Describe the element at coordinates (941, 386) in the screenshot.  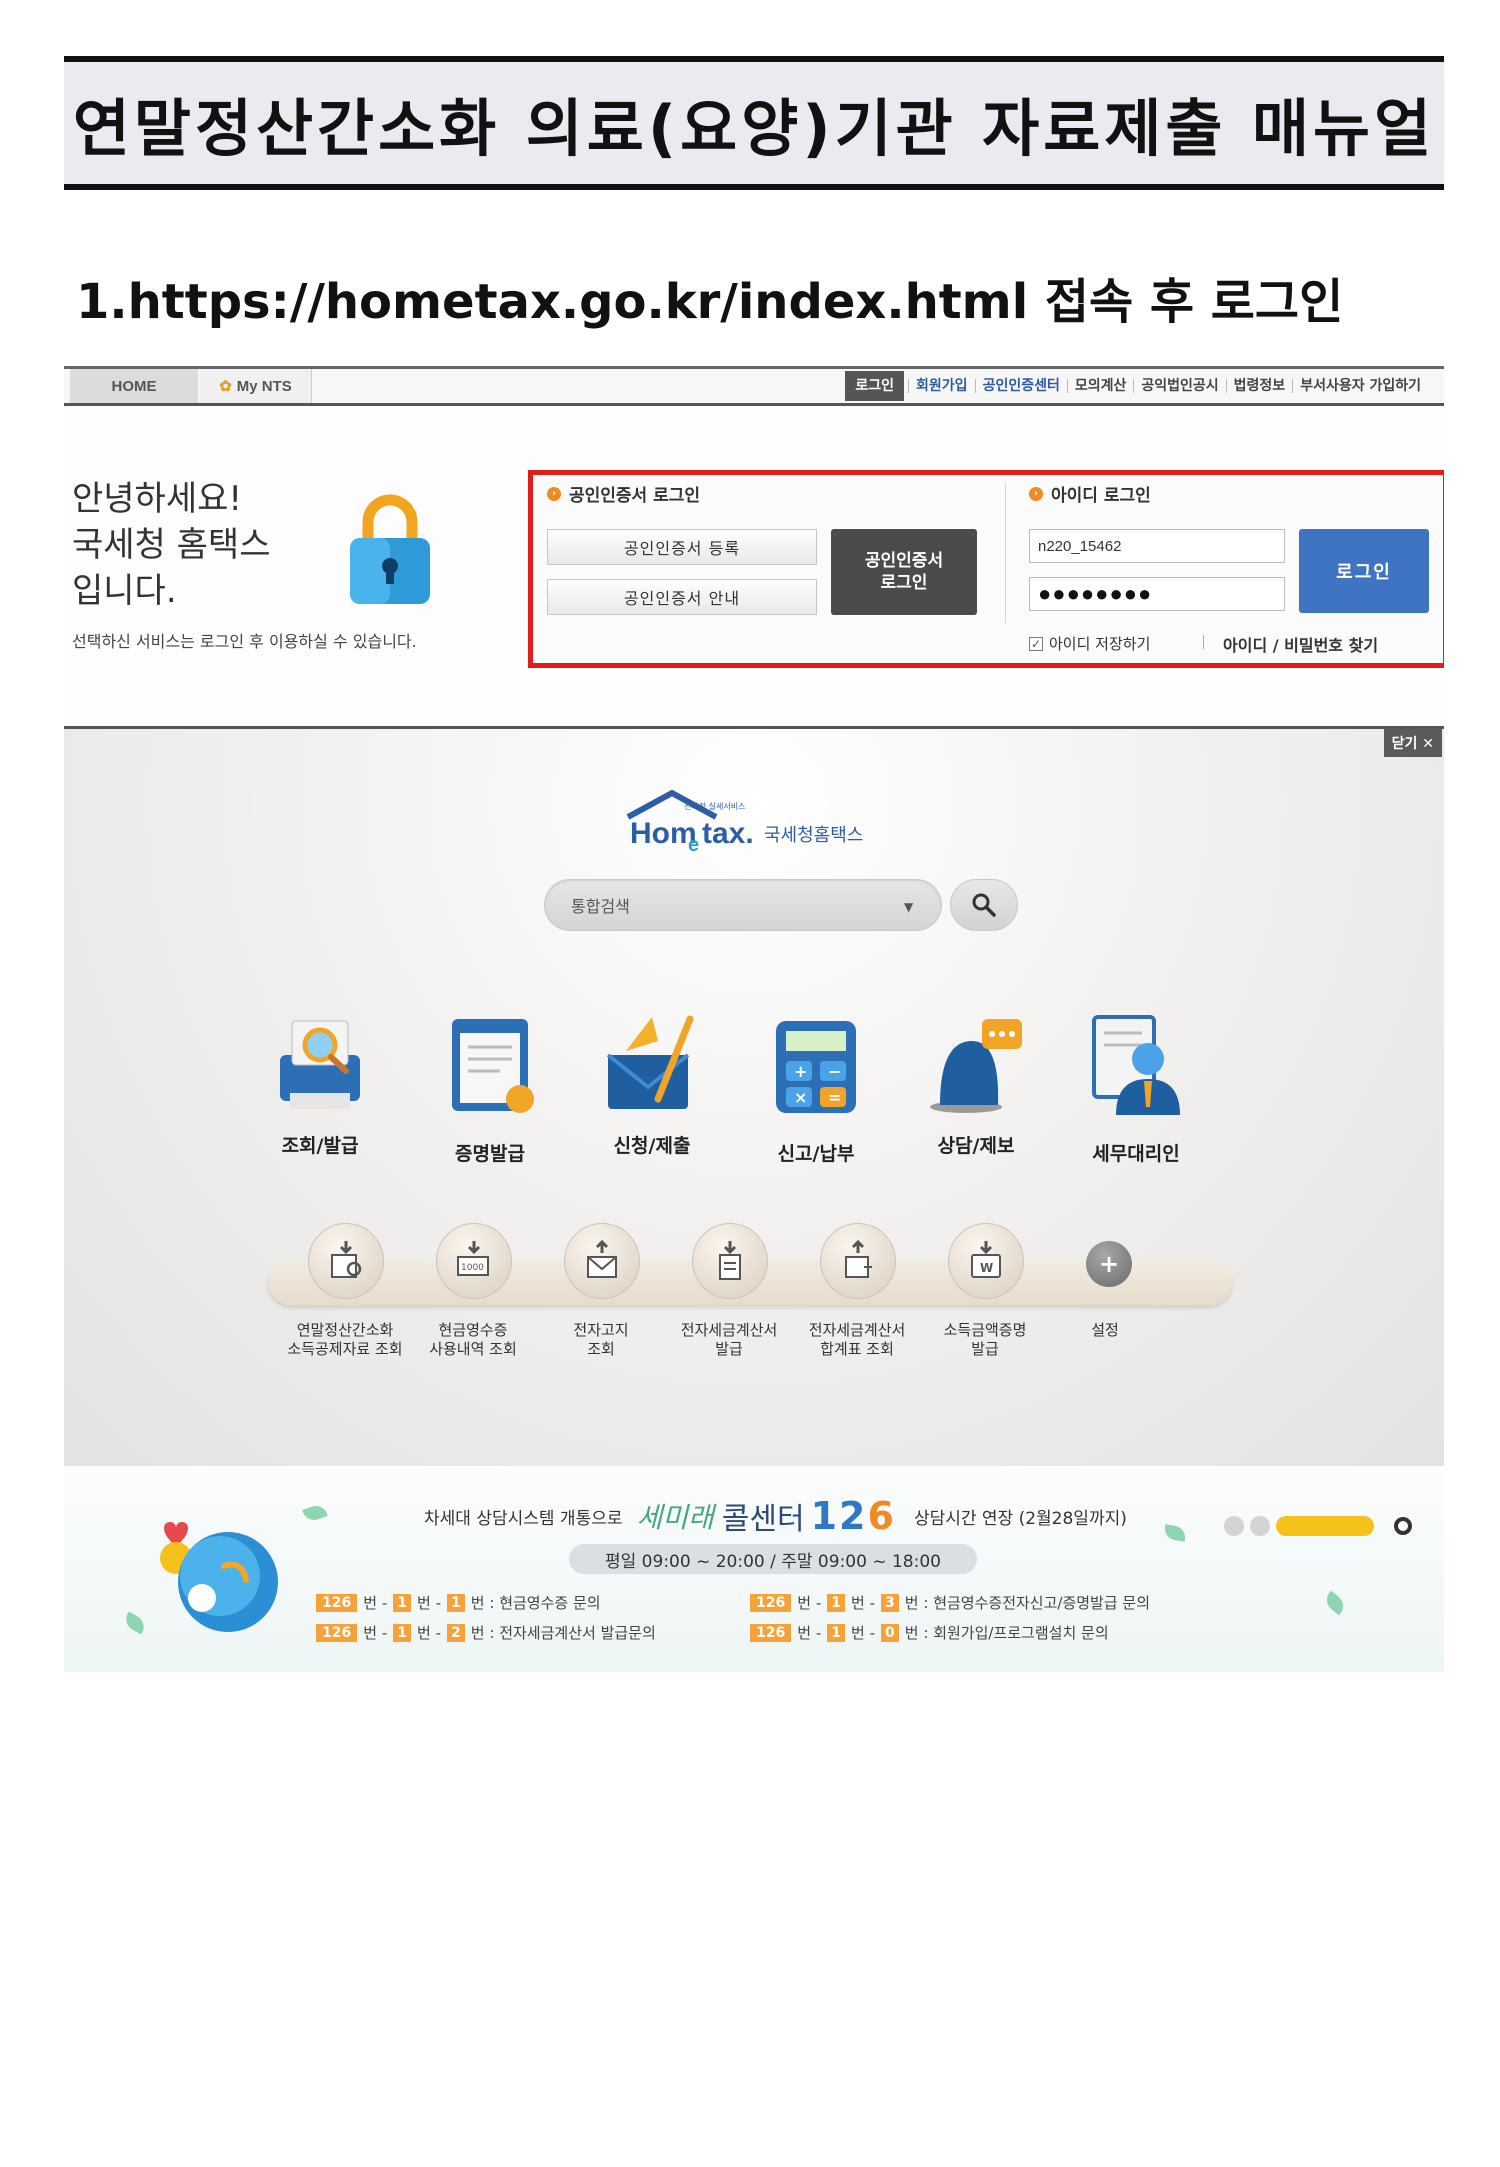
I see `top-link-signup: 회원가입` at that location.